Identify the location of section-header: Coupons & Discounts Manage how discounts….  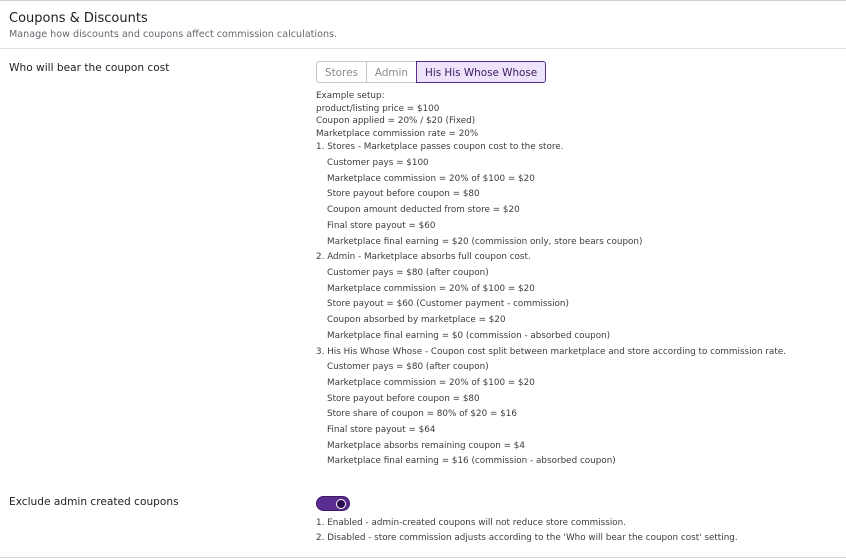
(173, 25).